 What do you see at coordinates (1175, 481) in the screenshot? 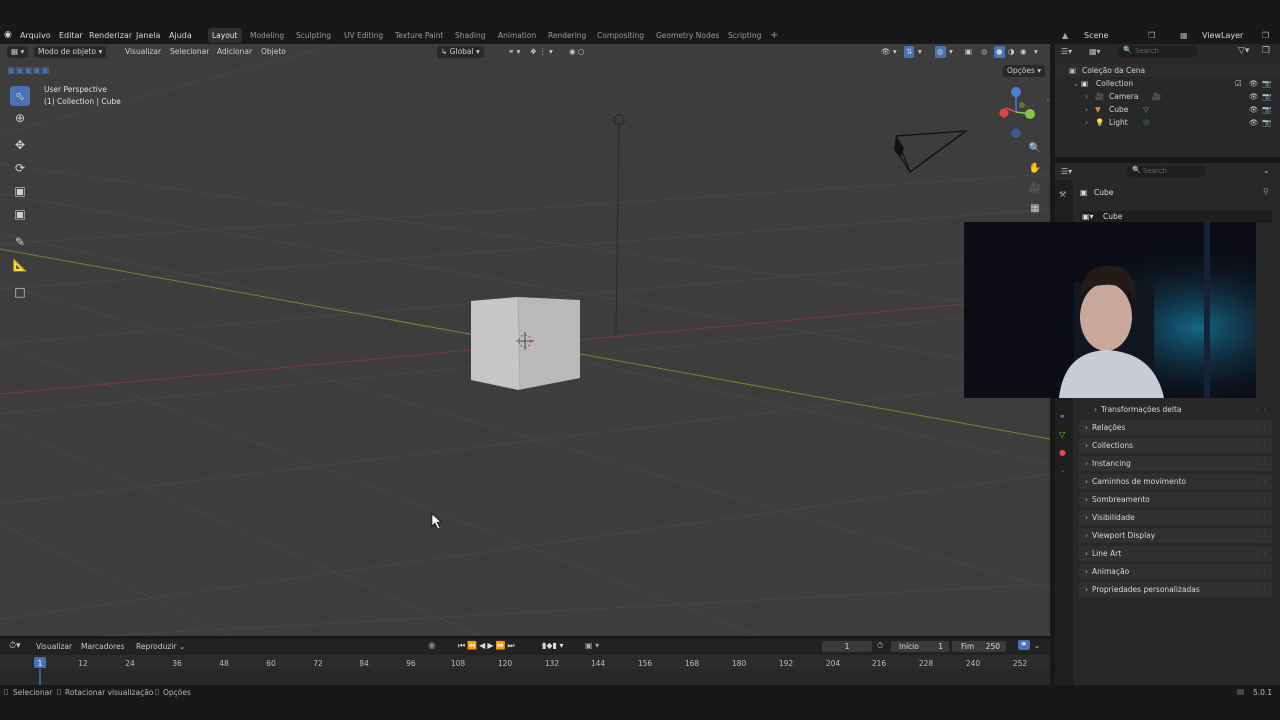
I see `panel-motion-paths: › Caminhos de movimento ⋮⋮` at bounding box center [1175, 481].